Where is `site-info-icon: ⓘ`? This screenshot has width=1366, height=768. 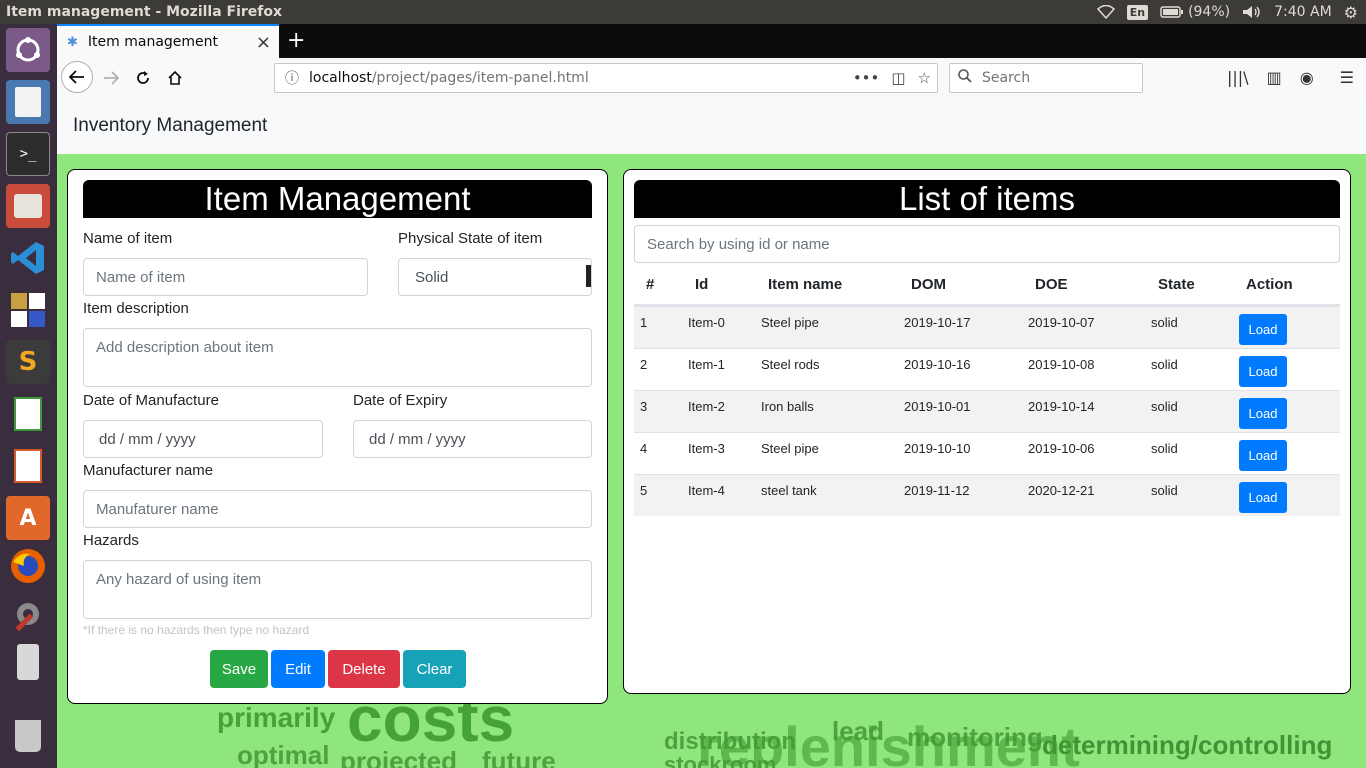 site-info-icon: ⓘ is located at coordinates (292, 78).